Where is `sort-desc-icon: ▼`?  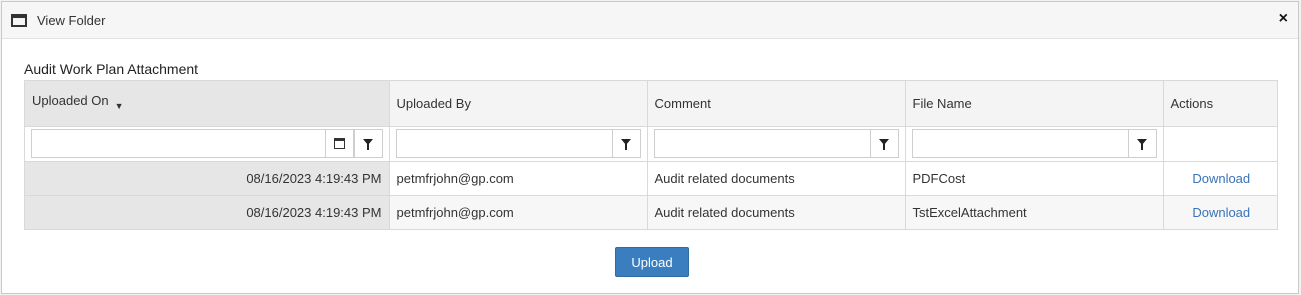
sort-desc-icon: ▼ is located at coordinates (119, 106).